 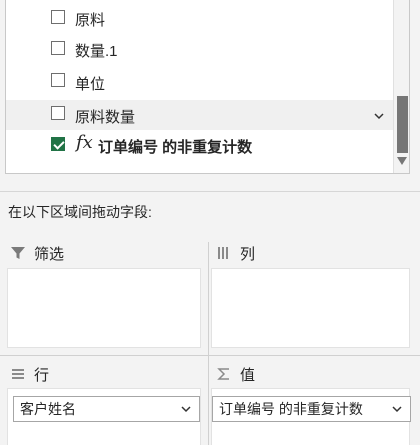 I want to click on field-label: 单位, so click(x=90, y=84).